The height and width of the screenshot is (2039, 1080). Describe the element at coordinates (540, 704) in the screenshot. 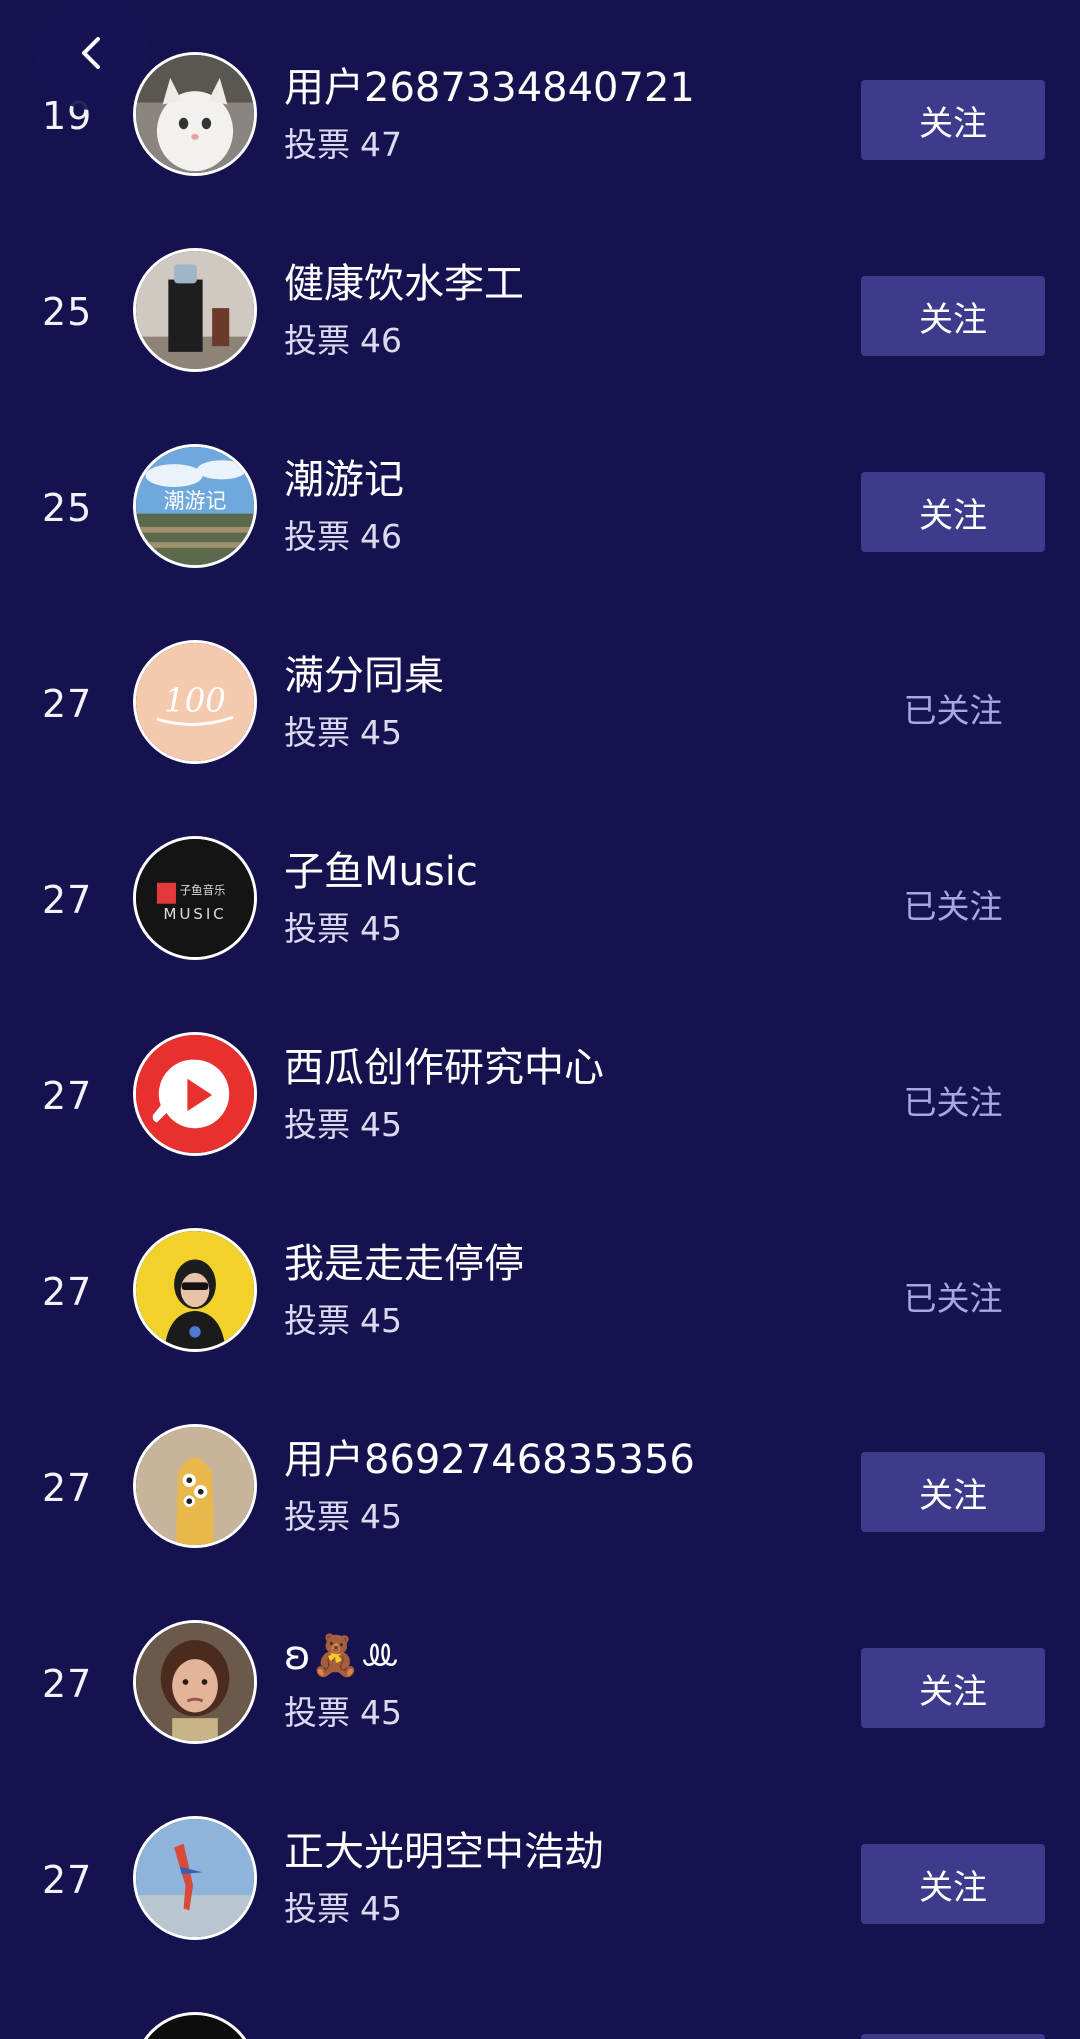

I see `list-item: 27 100 满分同桌 投票 45 已关注` at that location.